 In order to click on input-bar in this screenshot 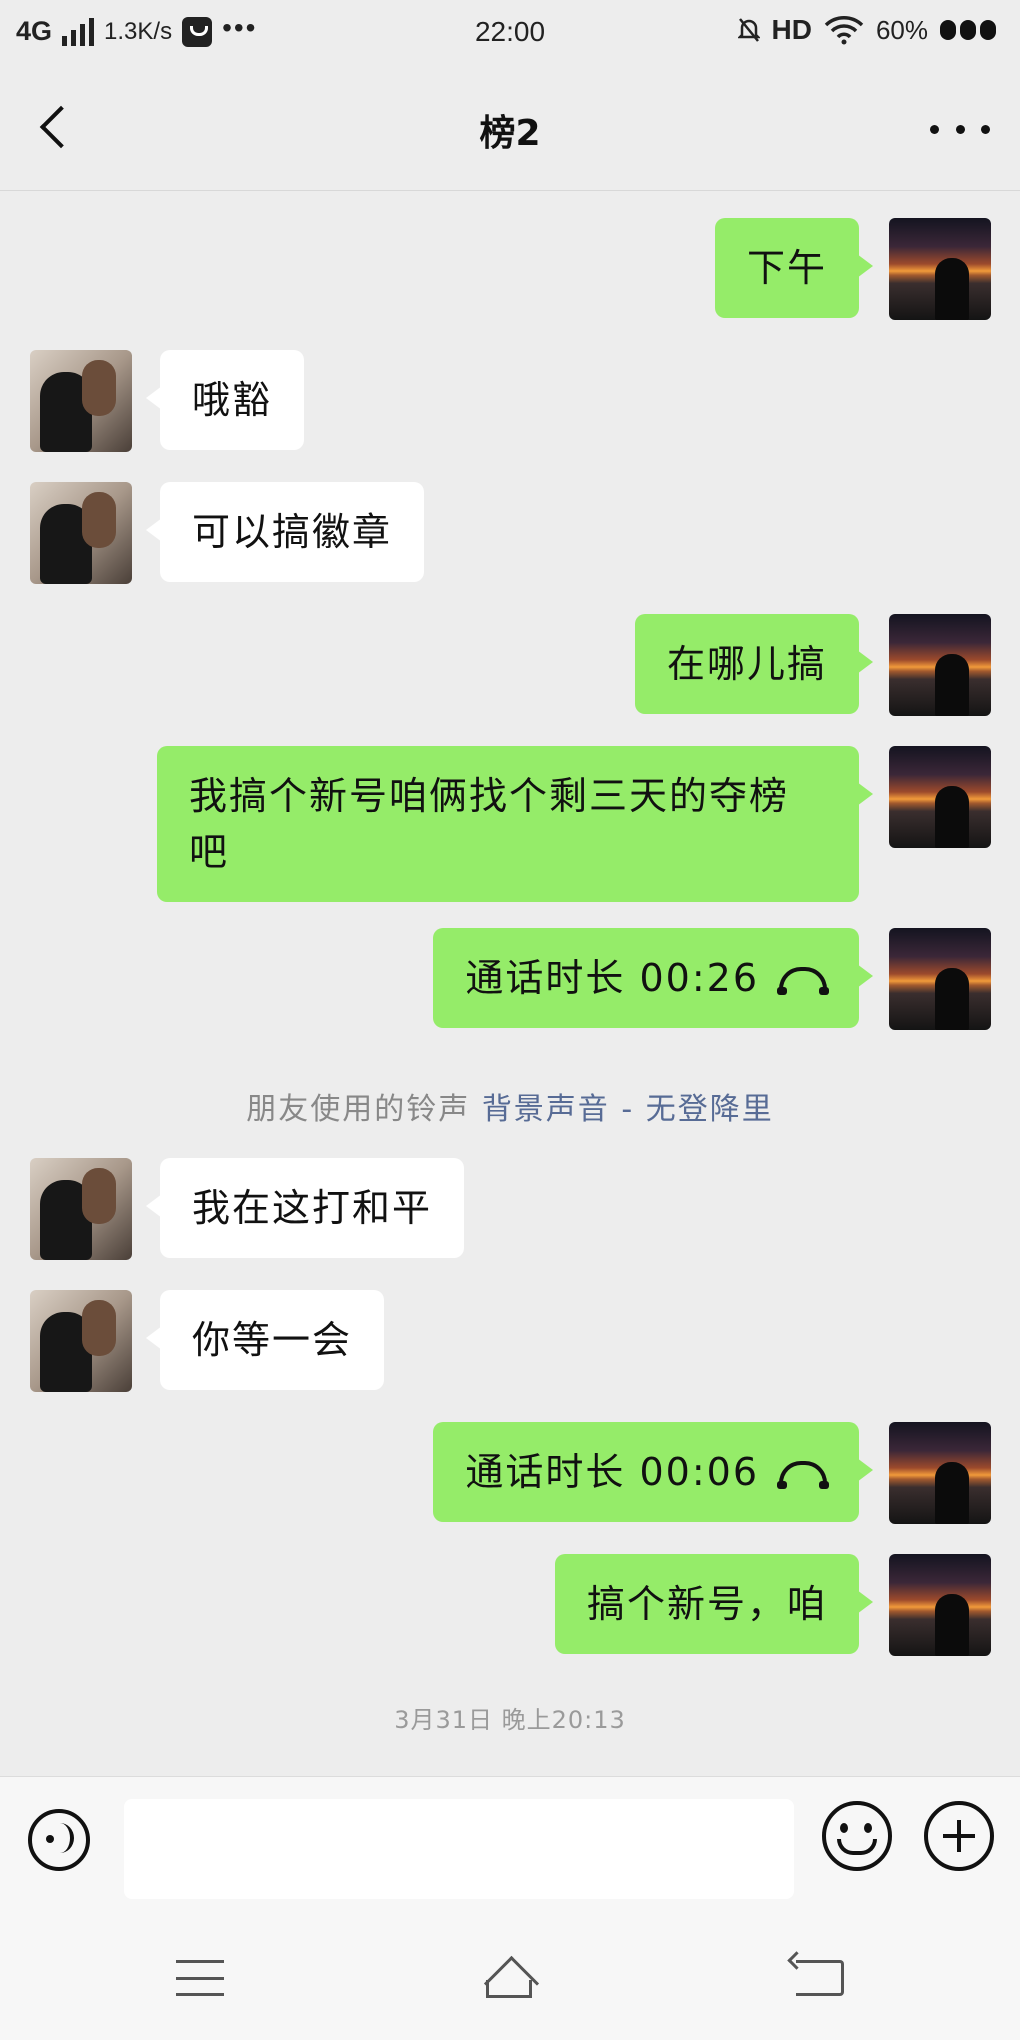, I will do `click(510, 1840)`.